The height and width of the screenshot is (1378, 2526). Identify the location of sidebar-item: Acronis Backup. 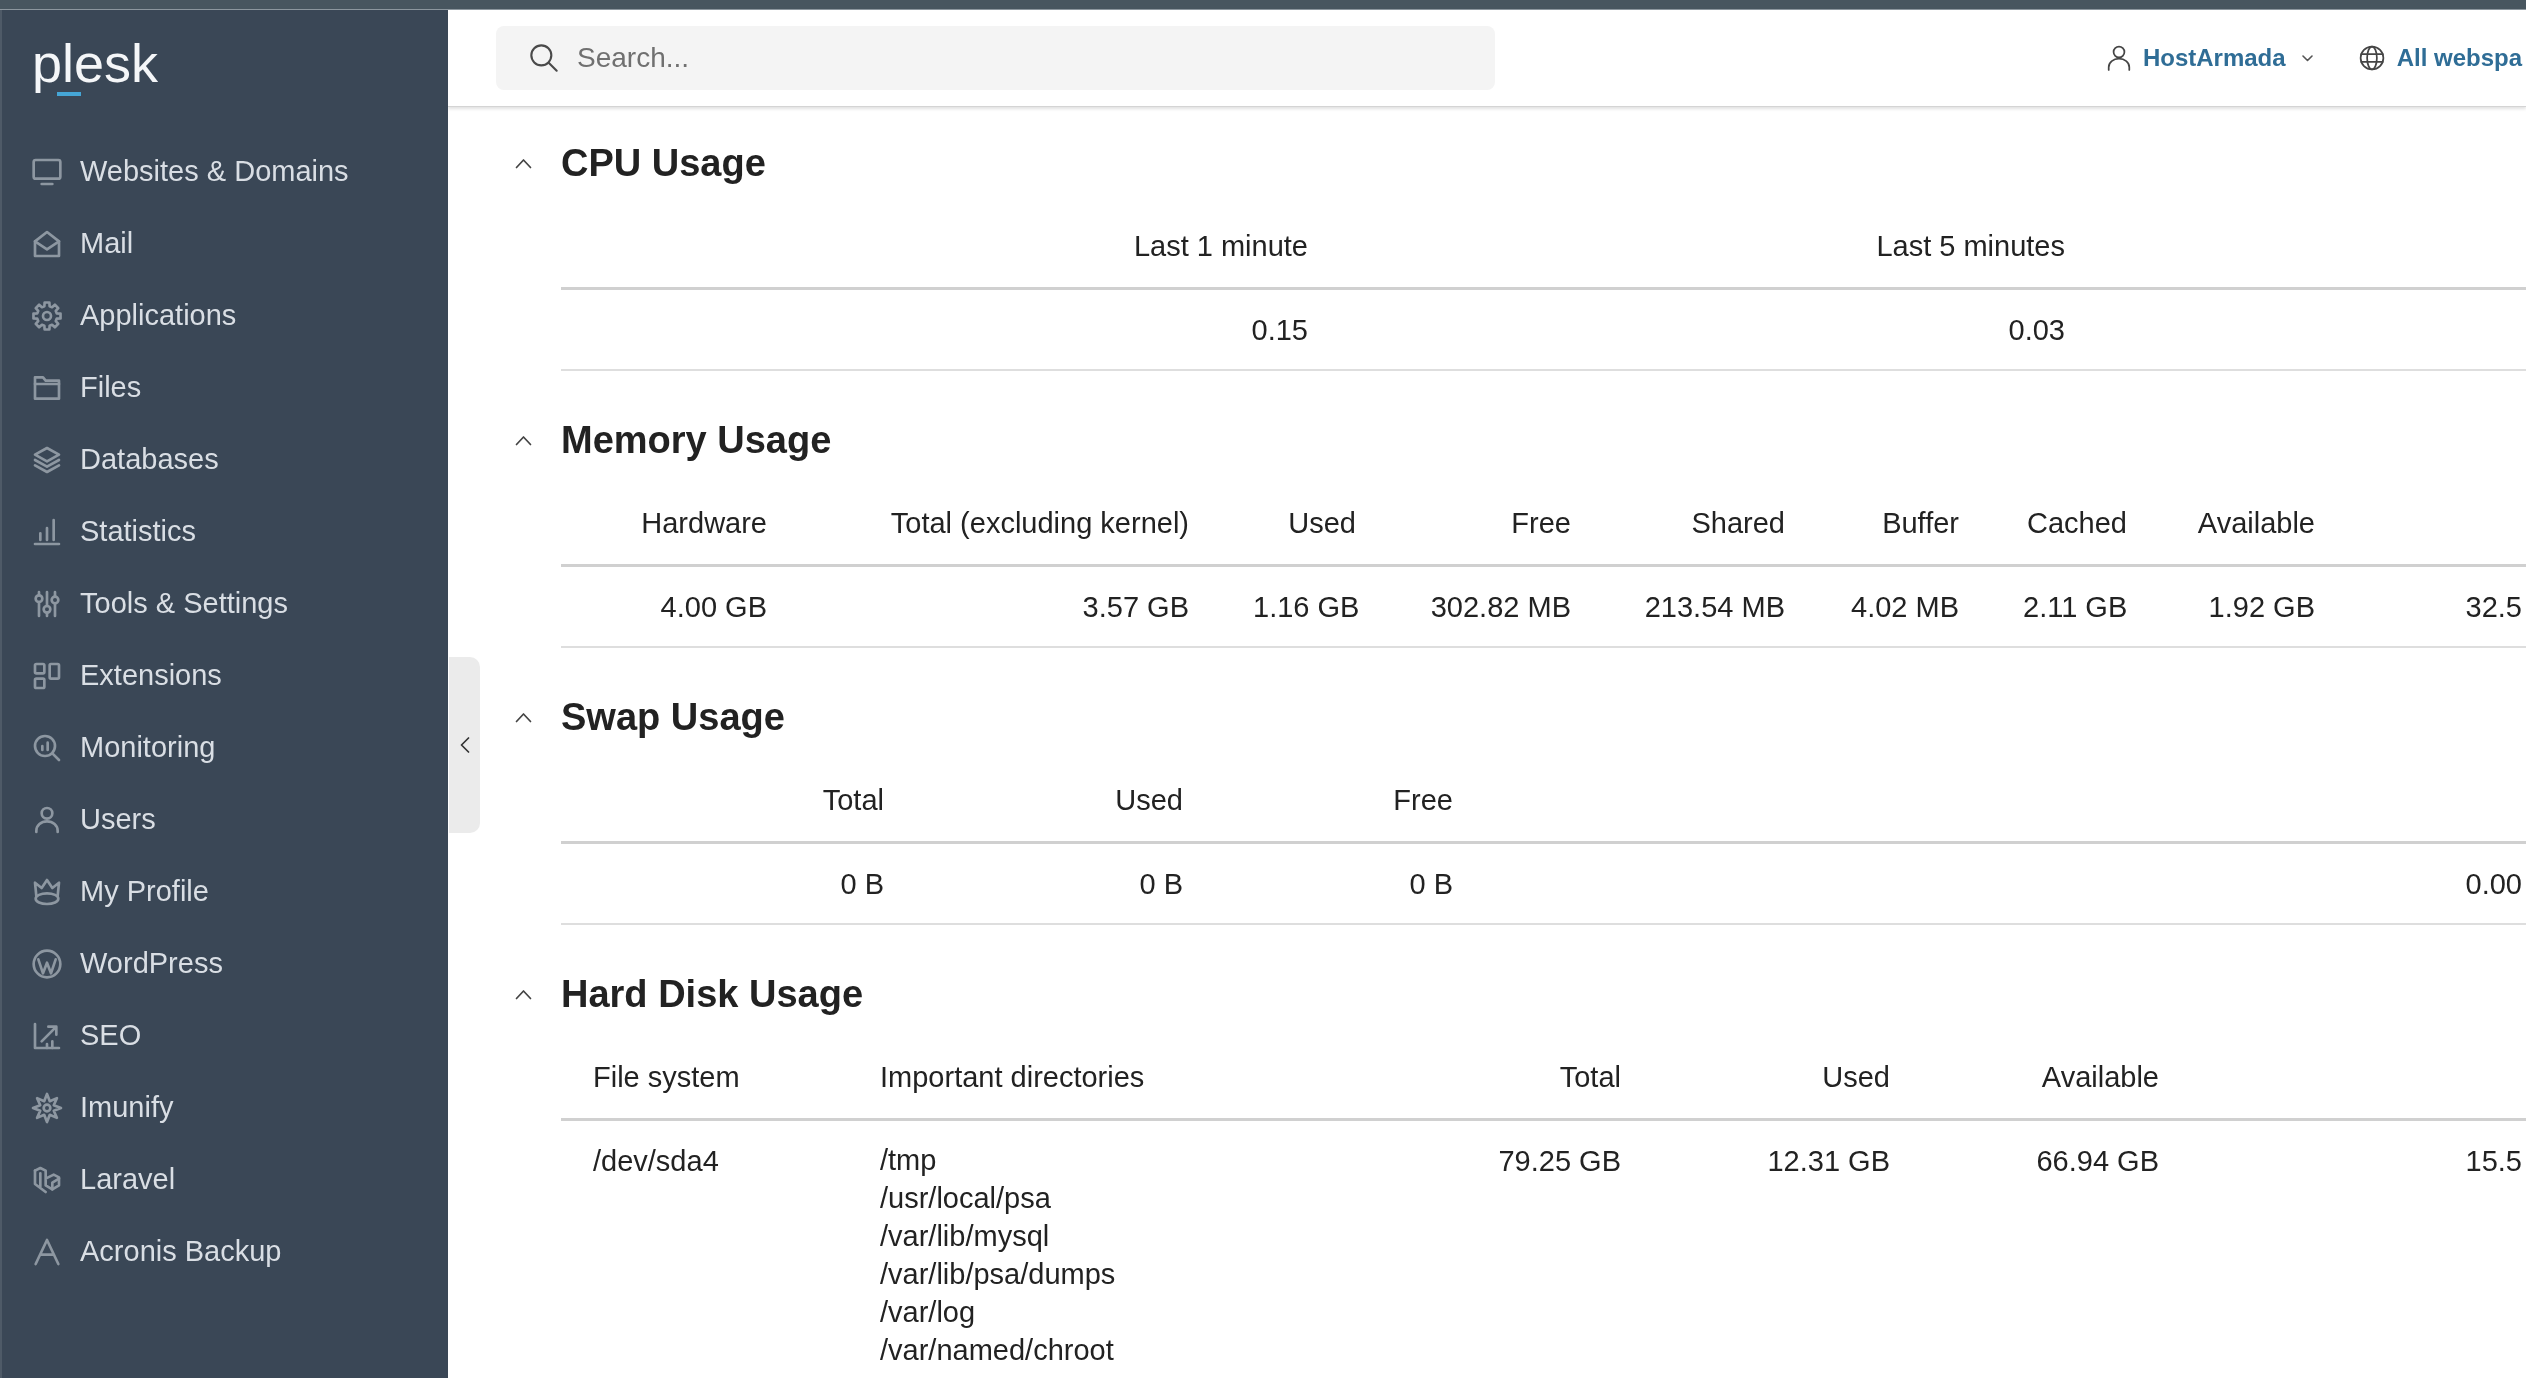
(146, 1252).